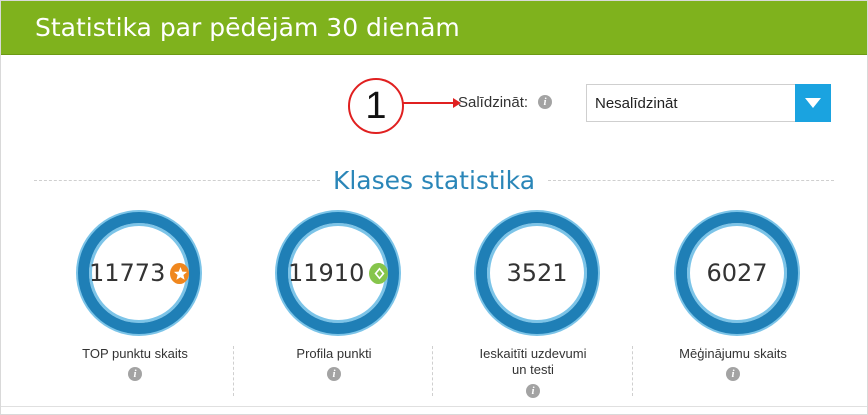 The width and height of the screenshot is (868, 415). Describe the element at coordinates (545, 102) in the screenshot. I see `compare-info-icon: i` at that location.